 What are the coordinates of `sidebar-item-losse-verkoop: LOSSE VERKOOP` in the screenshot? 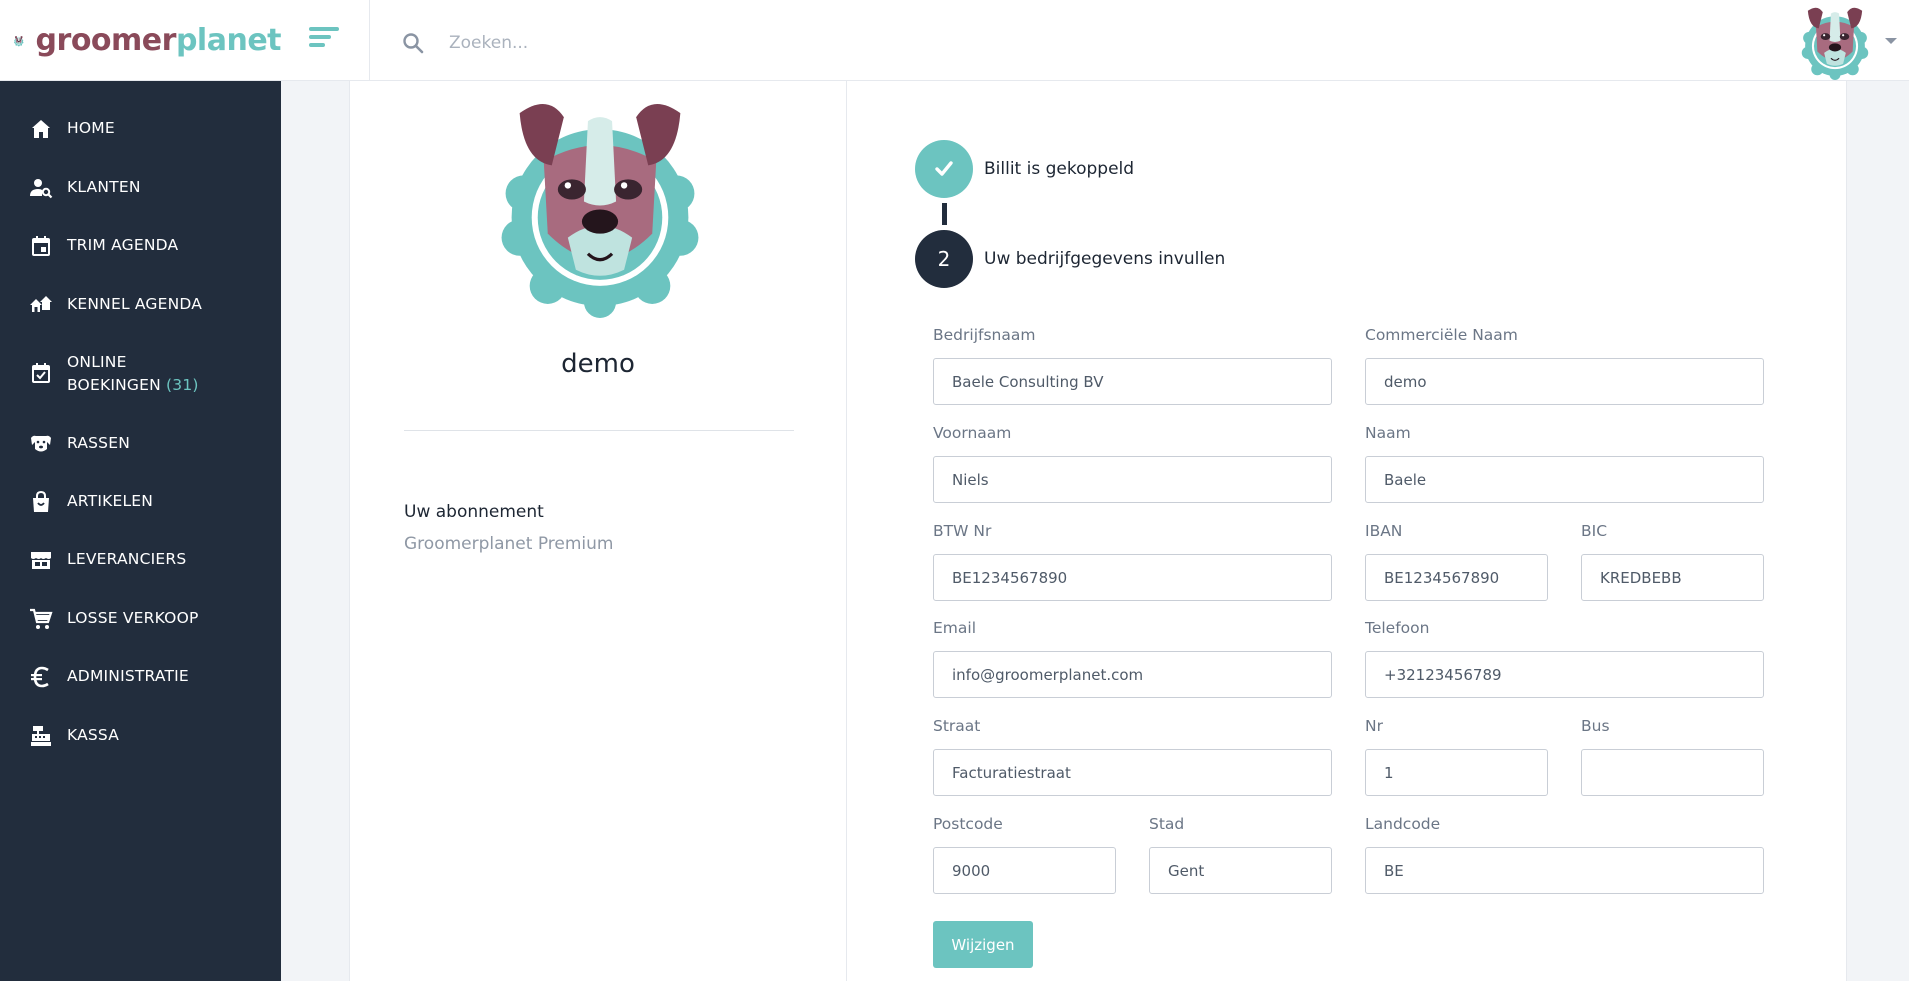 It's located at (140, 619).